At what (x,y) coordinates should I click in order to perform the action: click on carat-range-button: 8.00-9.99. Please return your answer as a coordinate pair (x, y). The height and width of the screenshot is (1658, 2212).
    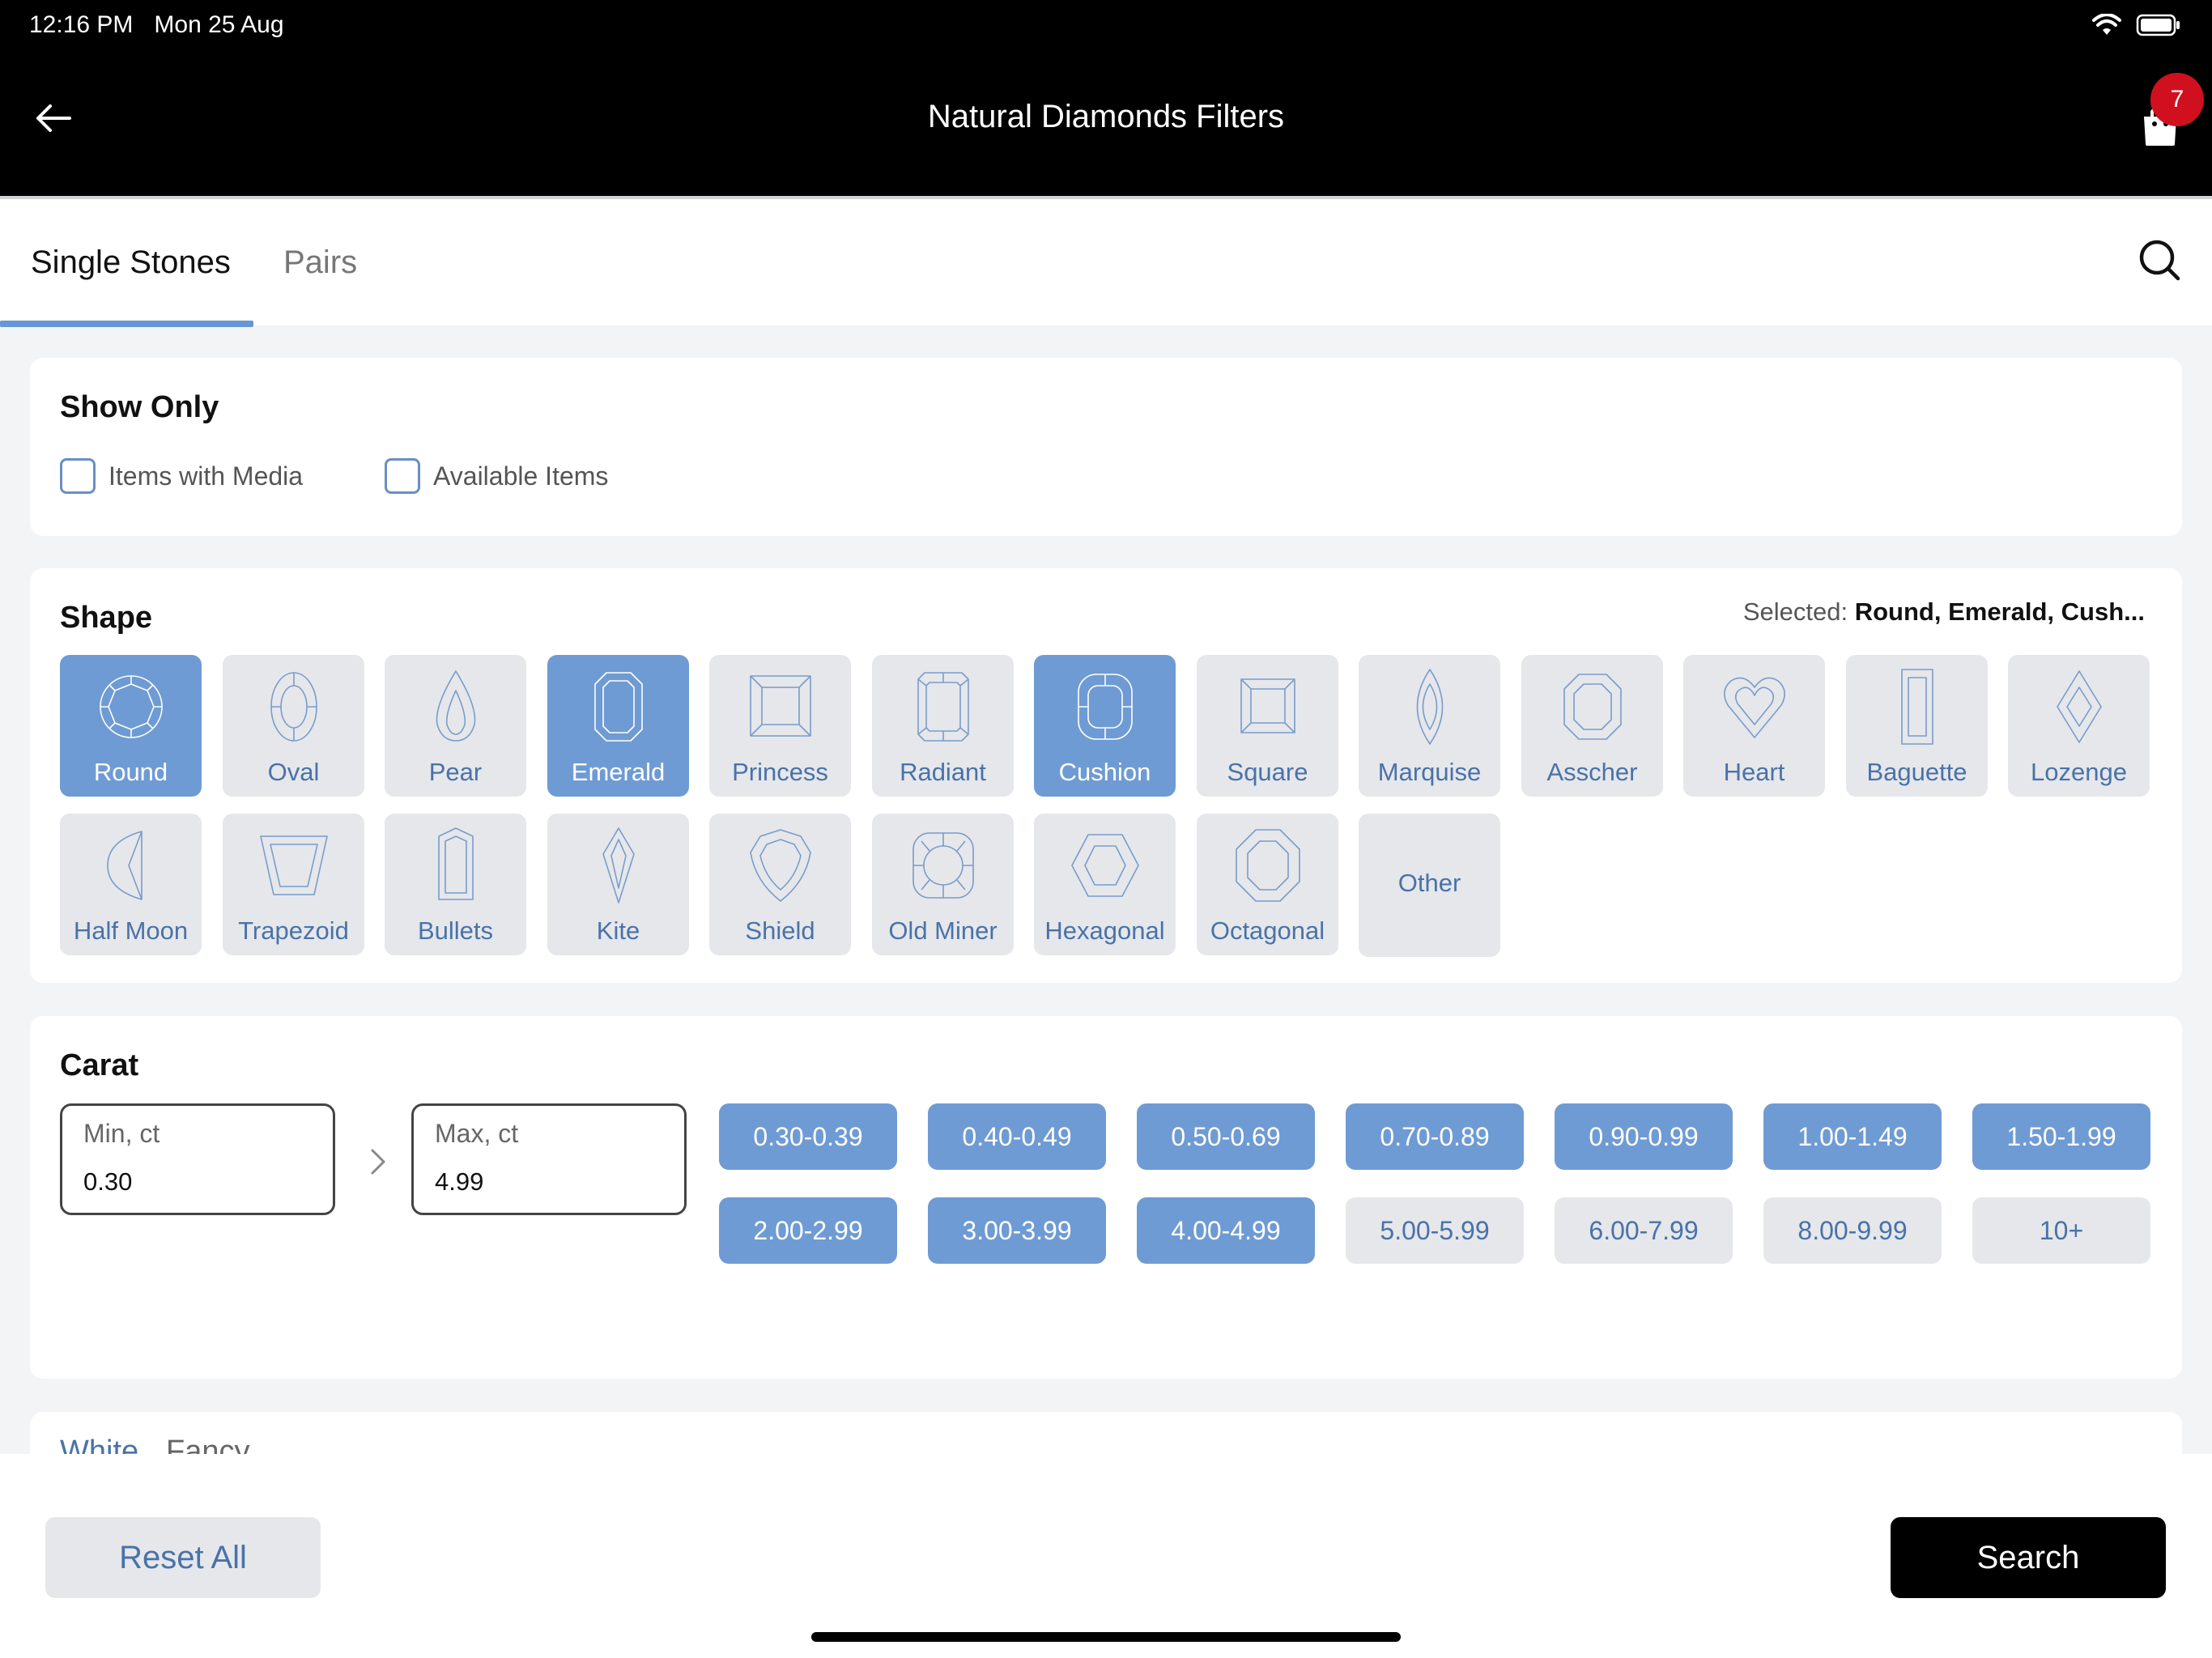
    Looking at the image, I should click on (1853, 1230).